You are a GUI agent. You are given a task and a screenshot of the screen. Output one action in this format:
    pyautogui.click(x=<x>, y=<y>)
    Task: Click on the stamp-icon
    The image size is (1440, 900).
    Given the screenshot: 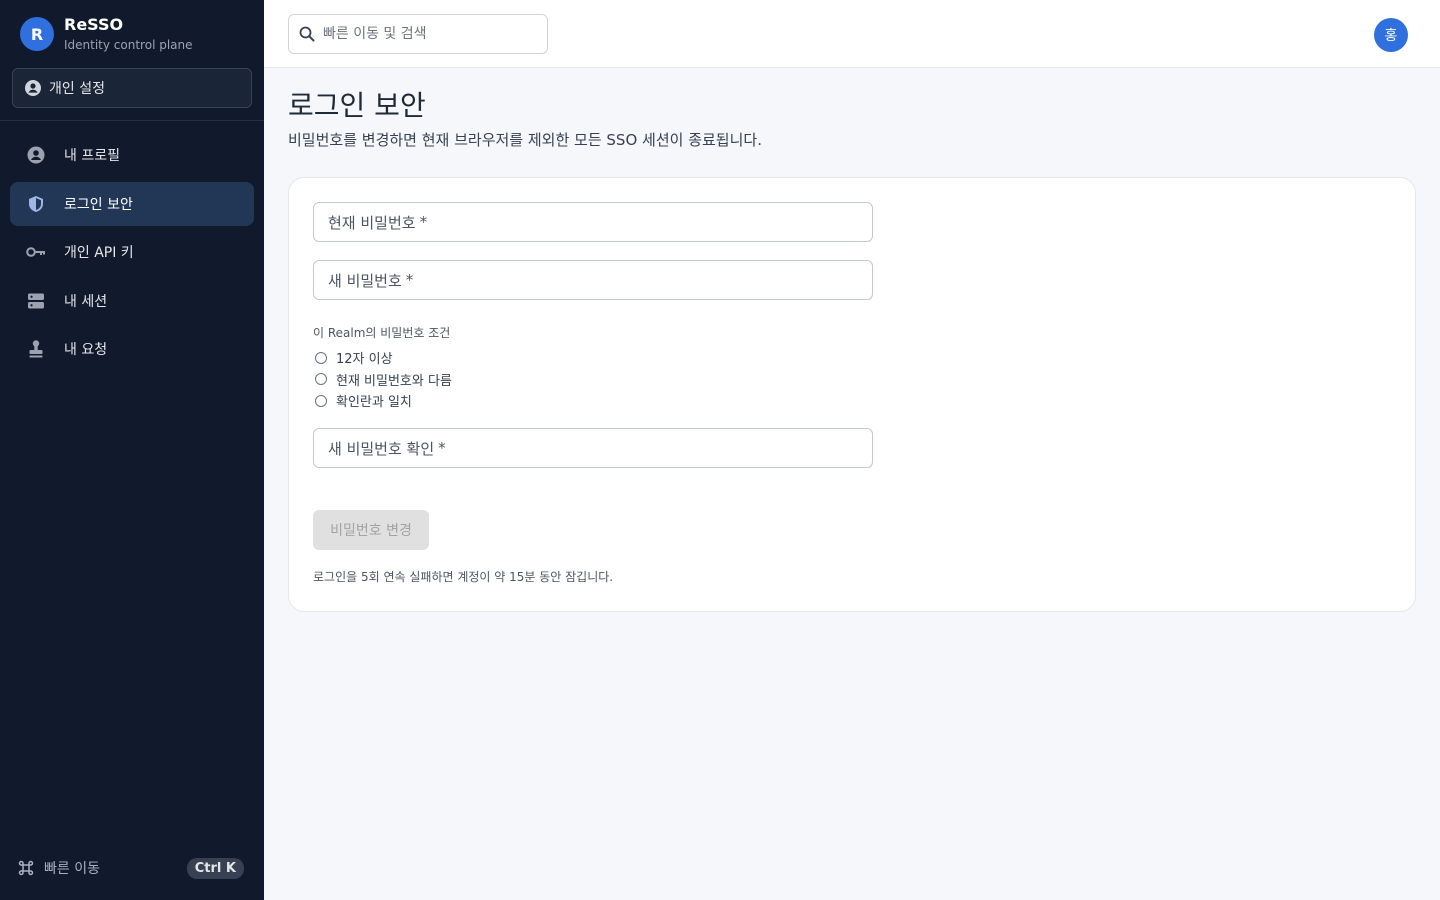 What is the action you would take?
    pyautogui.click(x=36, y=349)
    